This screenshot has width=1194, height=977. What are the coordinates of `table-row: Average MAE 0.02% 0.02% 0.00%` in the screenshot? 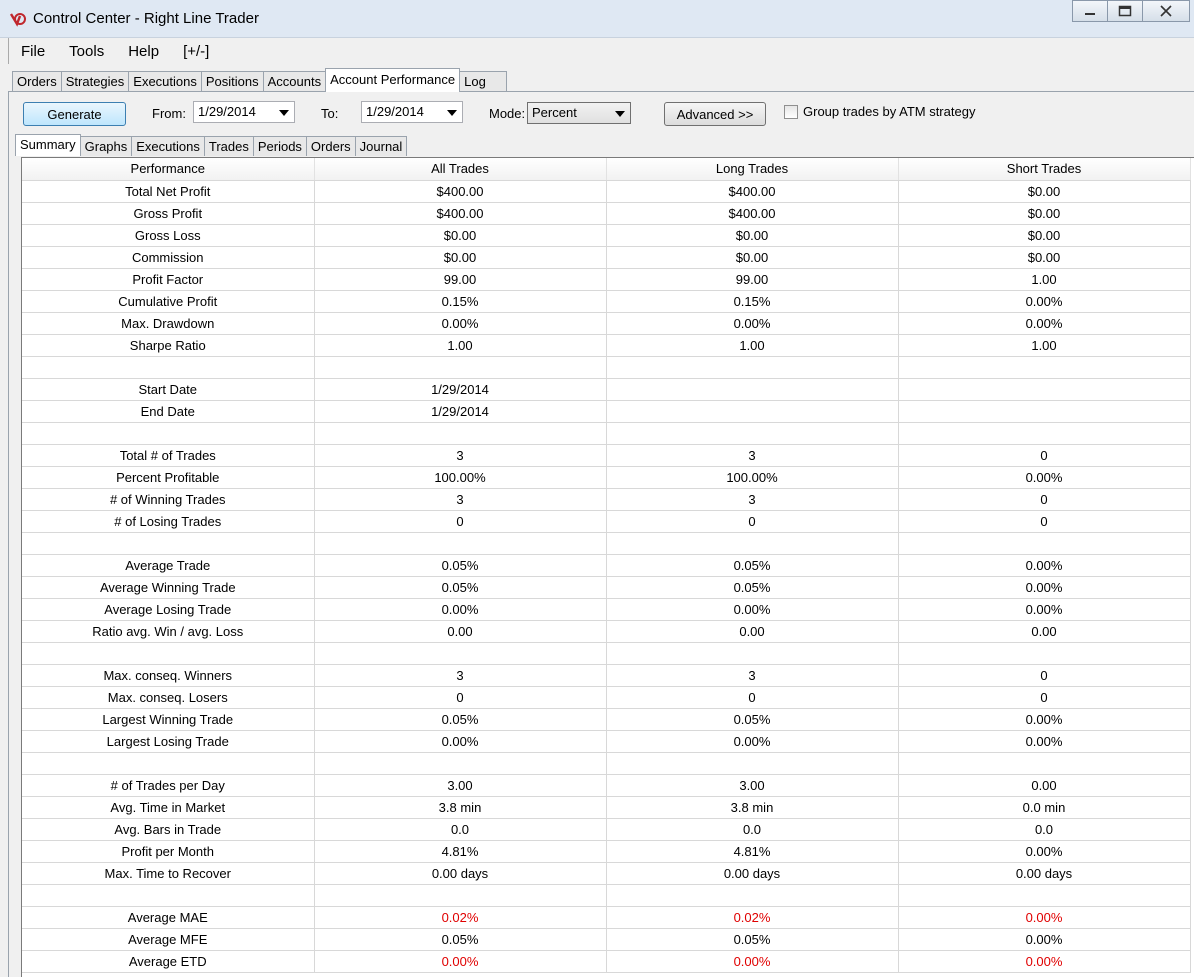 It's located at (606, 917).